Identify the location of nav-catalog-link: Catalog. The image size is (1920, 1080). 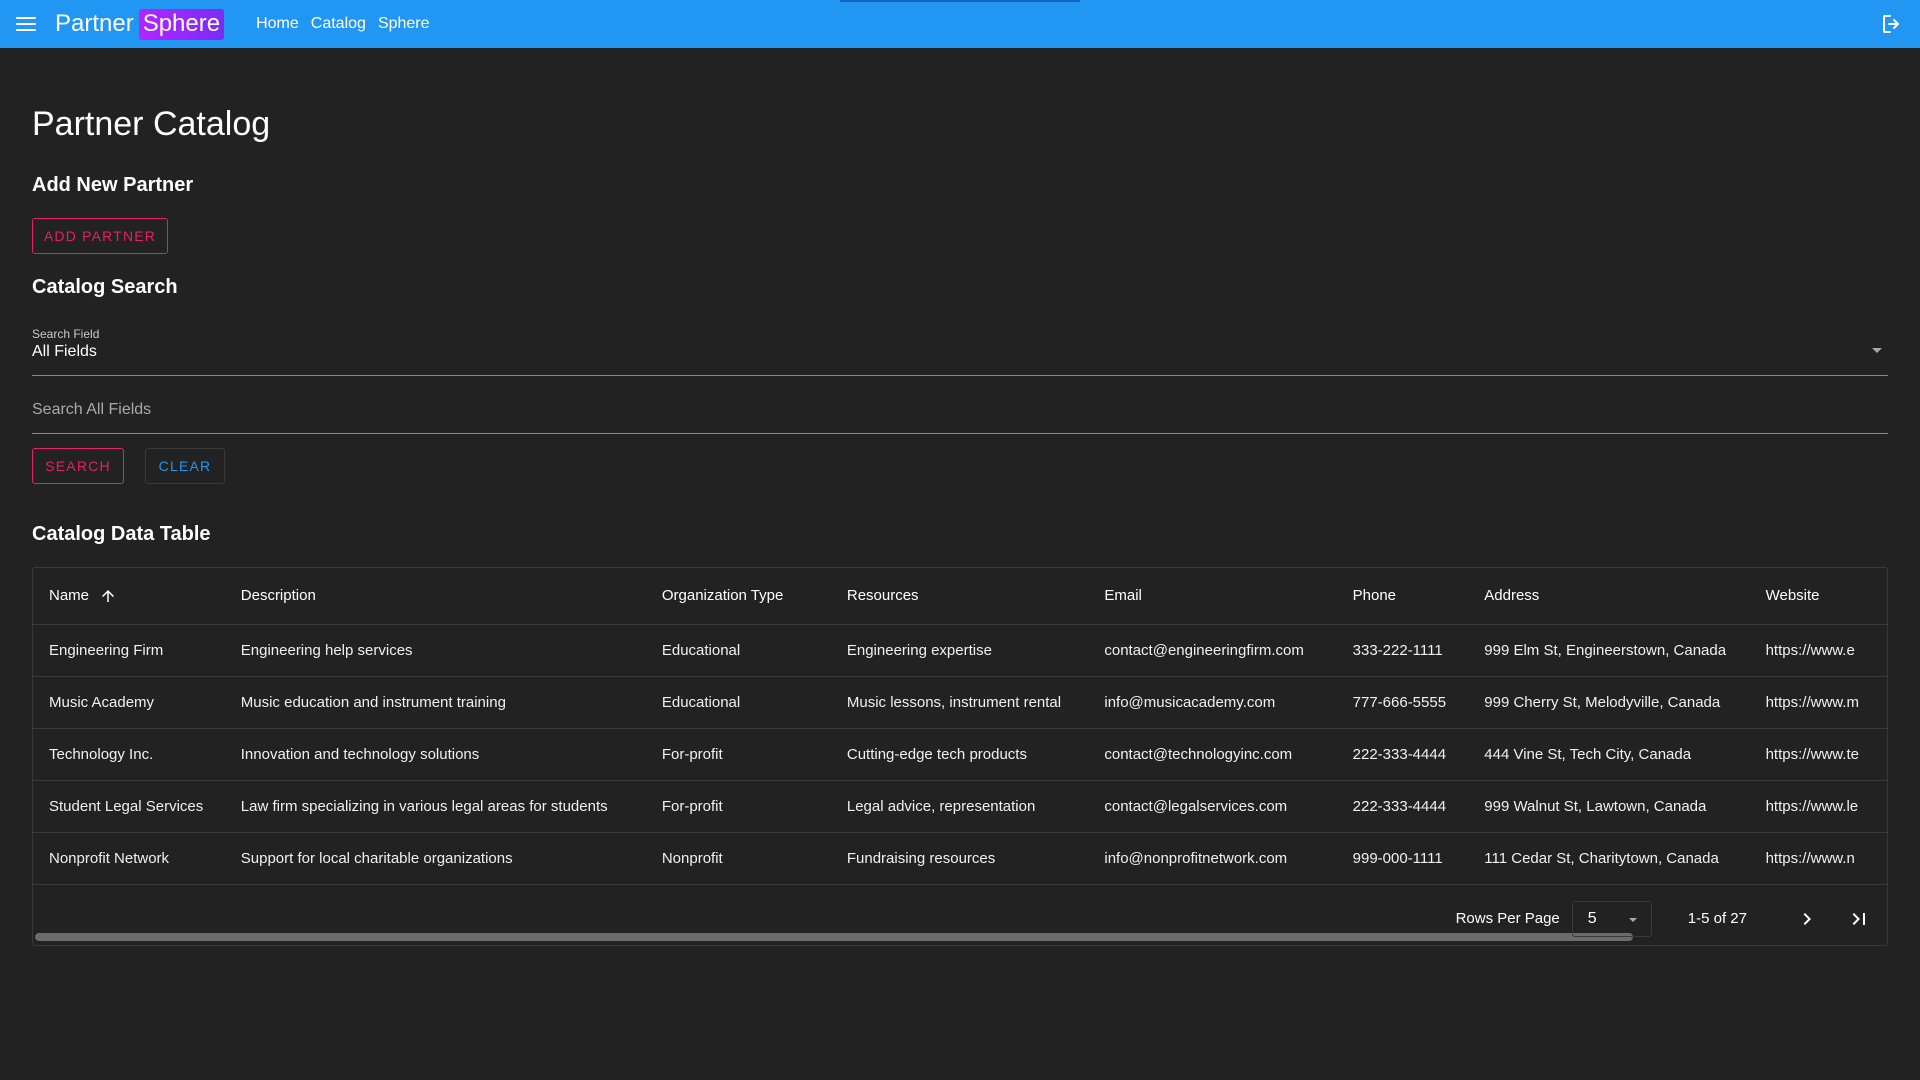
(338, 24).